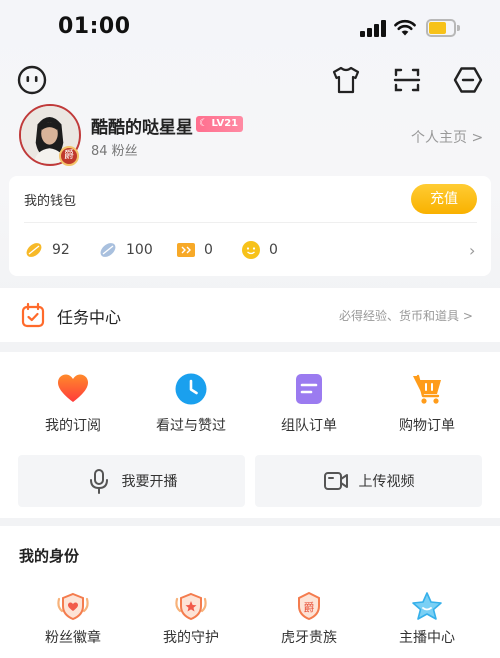 The image size is (500, 658). Describe the element at coordinates (94, 26) in the screenshot. I see `status-time: 01:00` at that location.